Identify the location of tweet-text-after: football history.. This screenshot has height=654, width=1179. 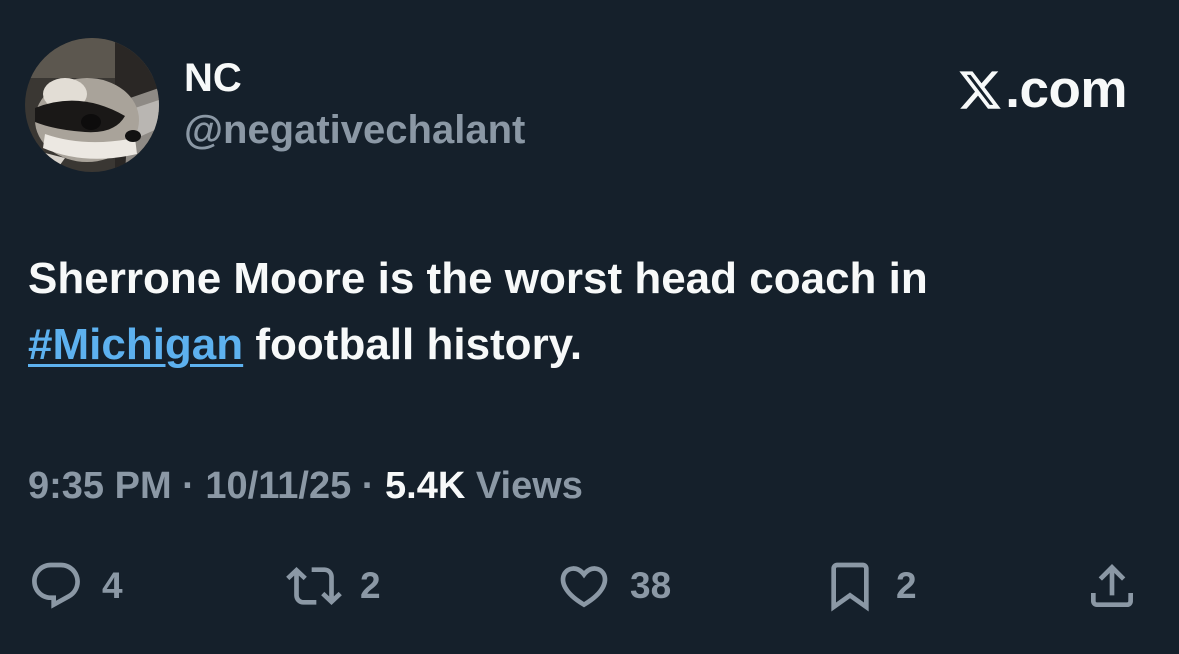
(413, 344).